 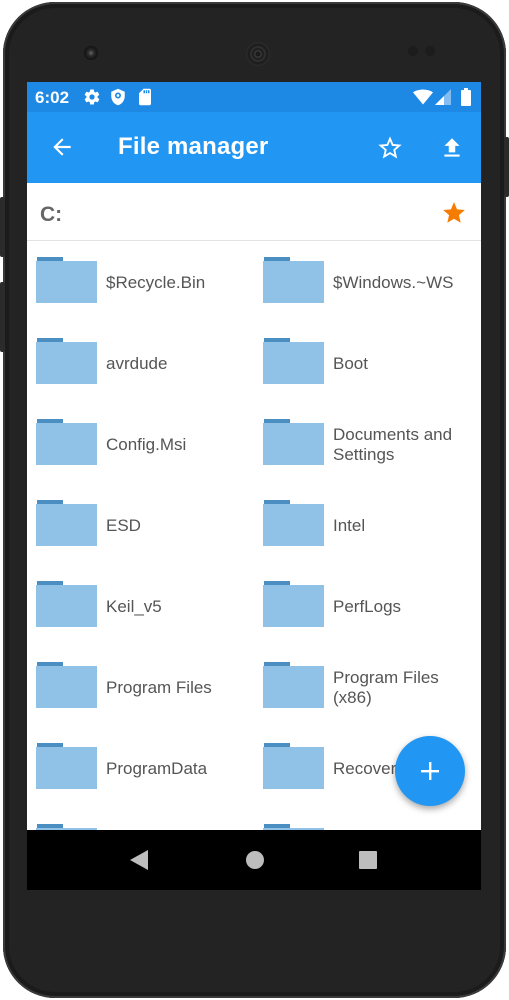 I want to click on folder-item: Program Files (x86), so click(x=367, y=686).